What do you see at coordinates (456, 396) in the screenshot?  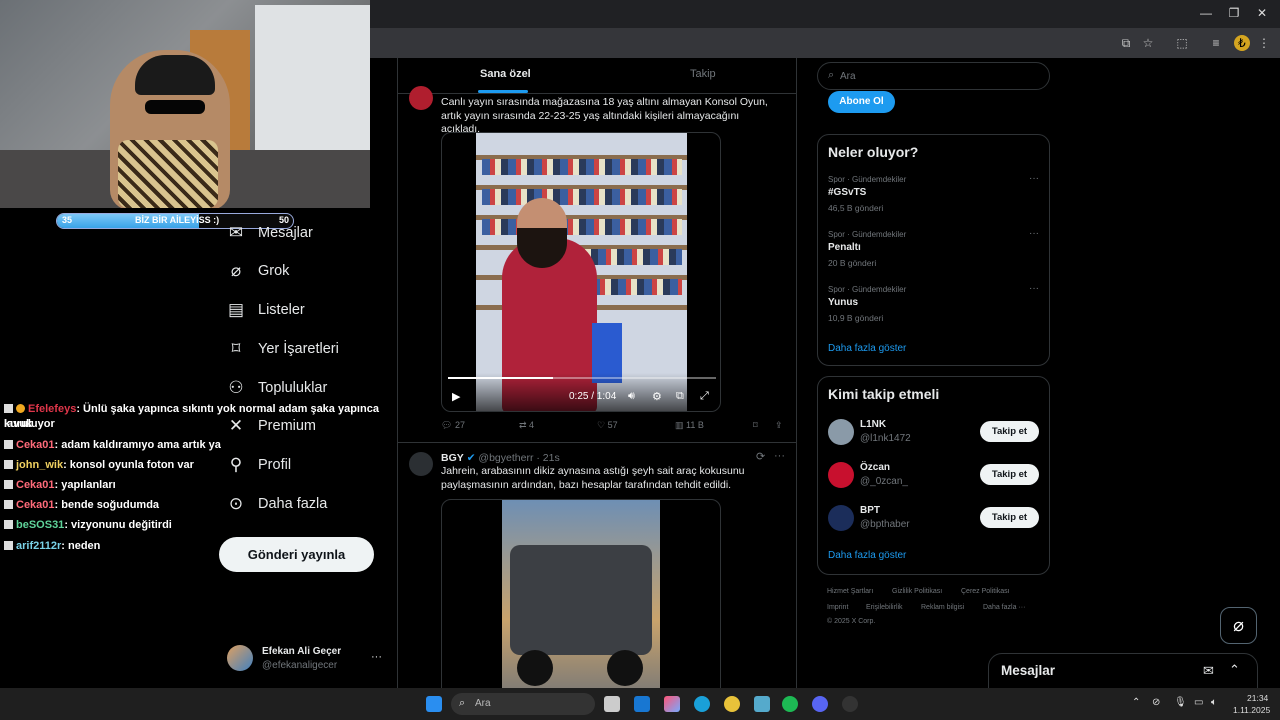 I see `play-icon: ▶` at bounding box center [456, 396].